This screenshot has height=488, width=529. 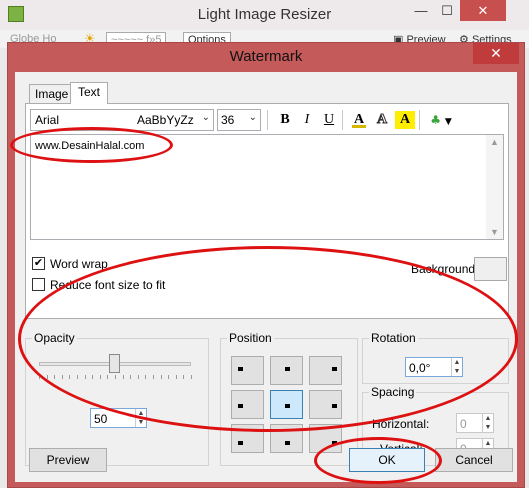 What do you see at coordinates (285, 120) in the screenshot?
I see `bold-button: B` at bounding box center [285, 120].